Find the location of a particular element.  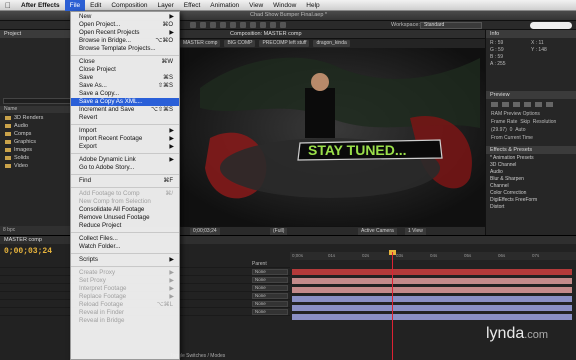

tab-preview: Preview is located at coordinates (531, 95).